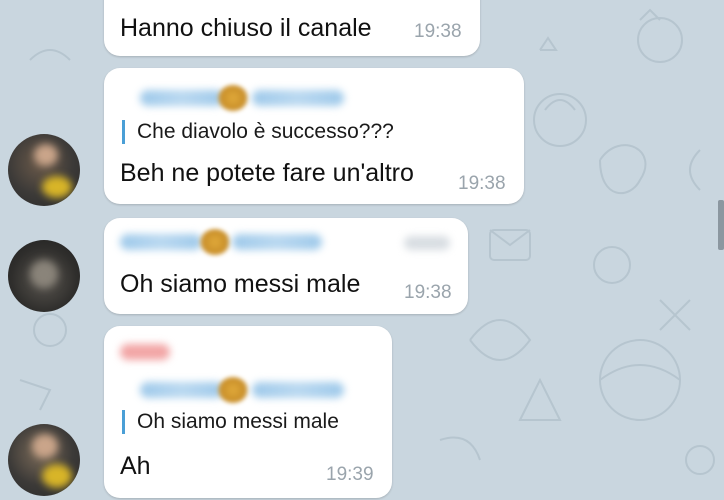 The width and height of the screenshot is (724, 500). Describe the element at coordinates (286, 266) in the screenshot. I see `message-bubble: Oh siamo messi male 19:38` at that location.